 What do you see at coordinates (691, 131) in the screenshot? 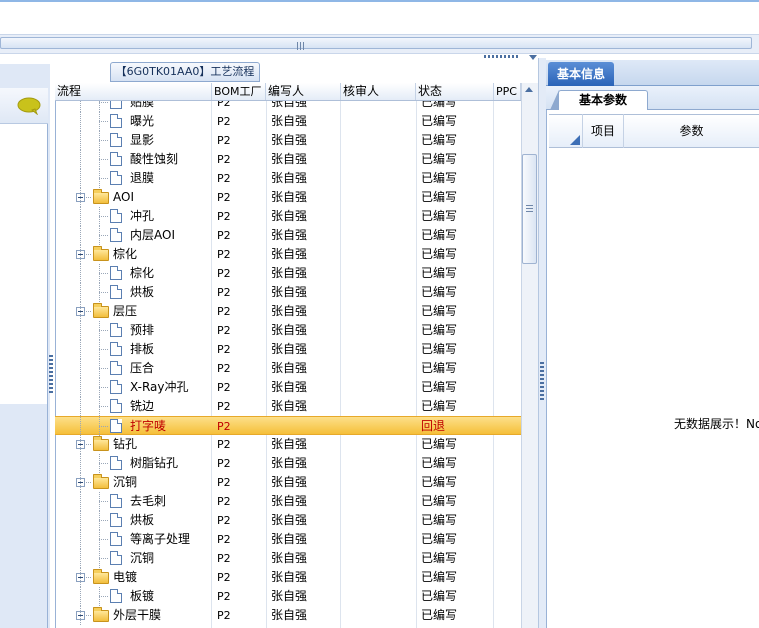
I see `column-header-param: 参数` at bounding box center [691, 131].